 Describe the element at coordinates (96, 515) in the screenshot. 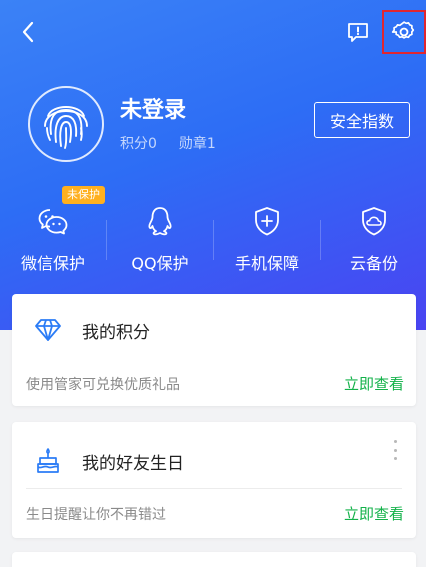

I see `card-description: 生日提醒让你不再错过` at that location.